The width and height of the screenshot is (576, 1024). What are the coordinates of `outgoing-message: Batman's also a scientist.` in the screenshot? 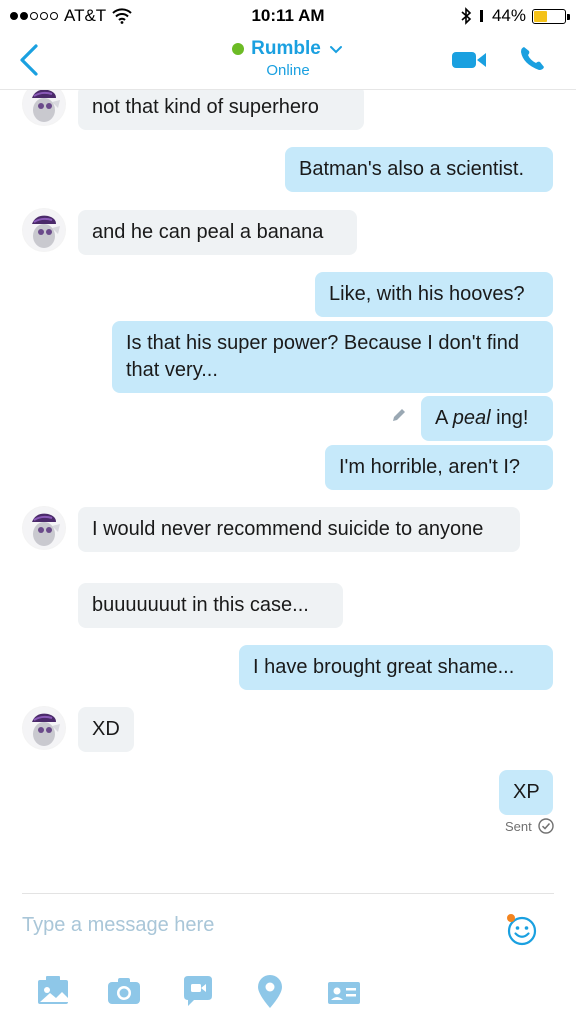 It's located at (419, 169).